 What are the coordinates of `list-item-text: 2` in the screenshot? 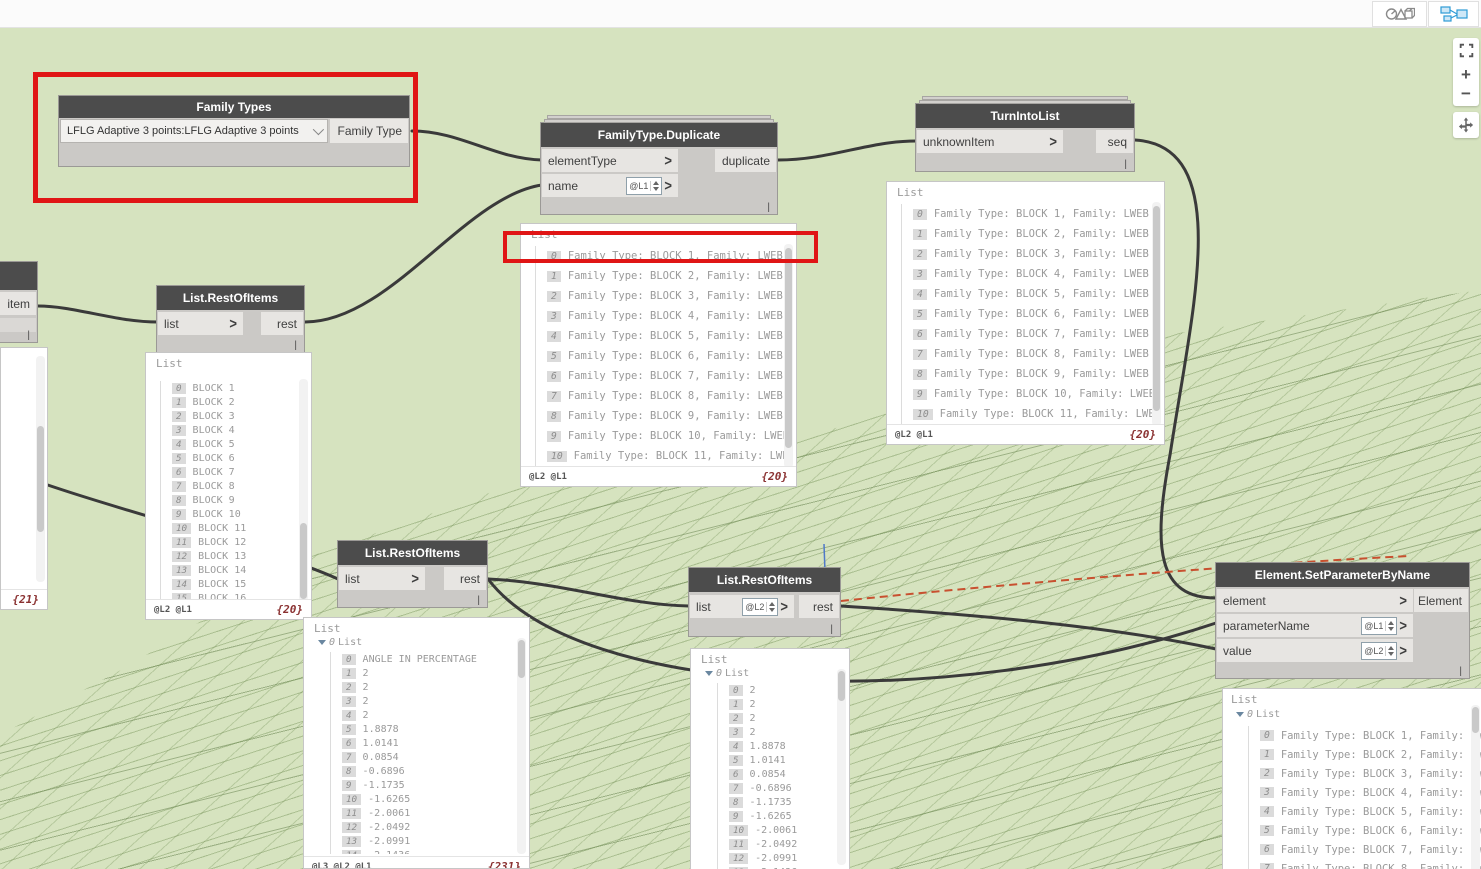 It's located at (752, 718).